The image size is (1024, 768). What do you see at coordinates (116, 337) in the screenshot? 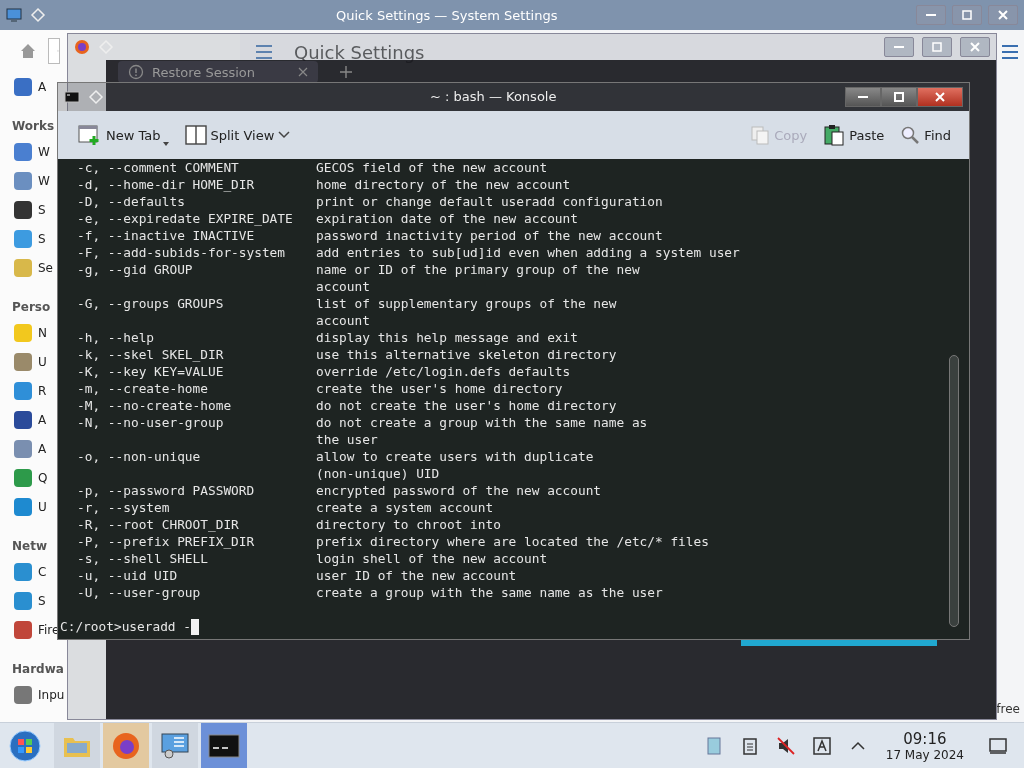
I see `option-text: -h, --help` at bounding box center [116, 337].